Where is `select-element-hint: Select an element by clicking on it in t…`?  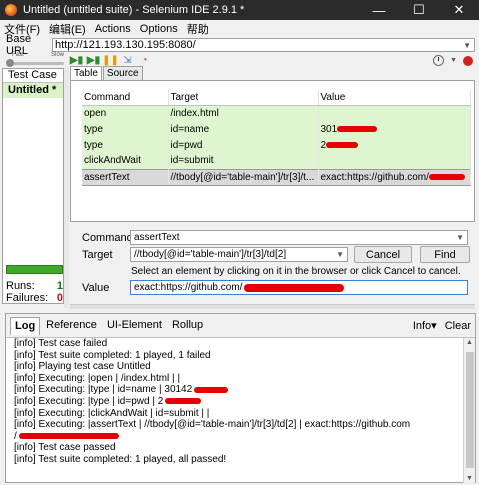
select-element-hint: Select an element by clicking on it in t… is located at coordinates (296, 271).